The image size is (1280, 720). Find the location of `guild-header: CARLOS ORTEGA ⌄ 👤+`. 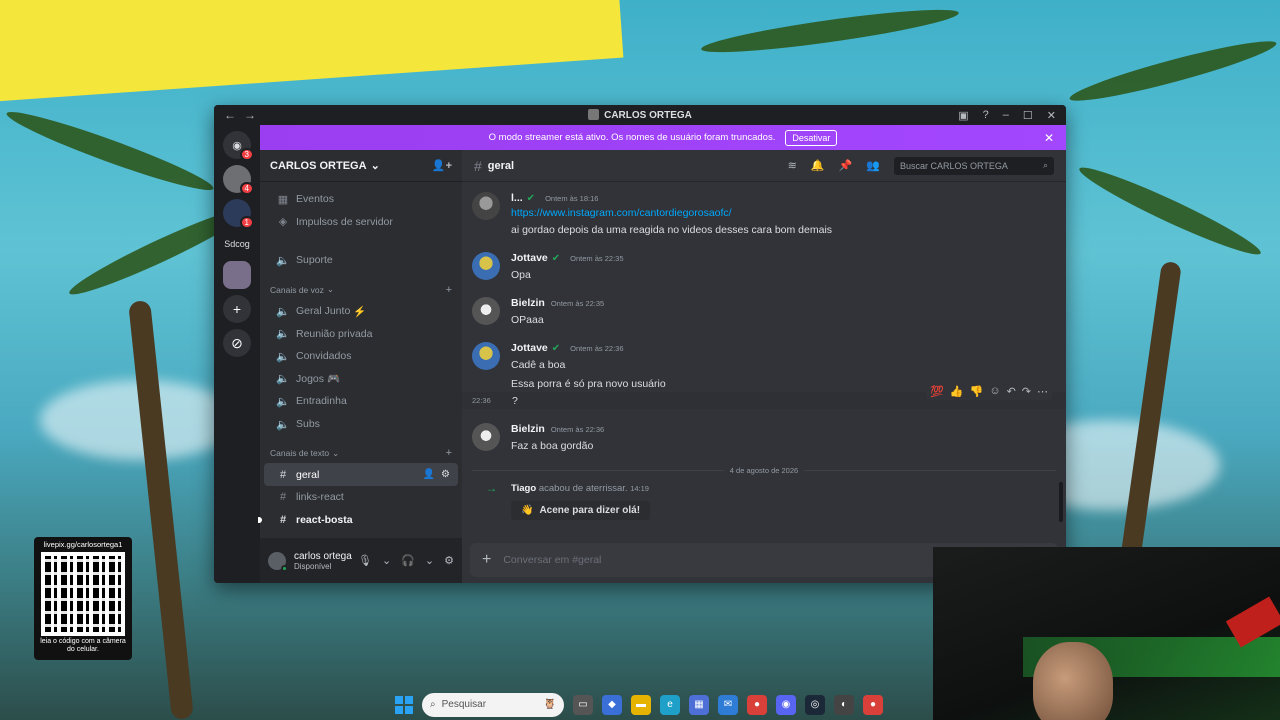

guild-header: CARLOS ORTEGA ⌄ 👤+ is located at coordinates (361, 166).